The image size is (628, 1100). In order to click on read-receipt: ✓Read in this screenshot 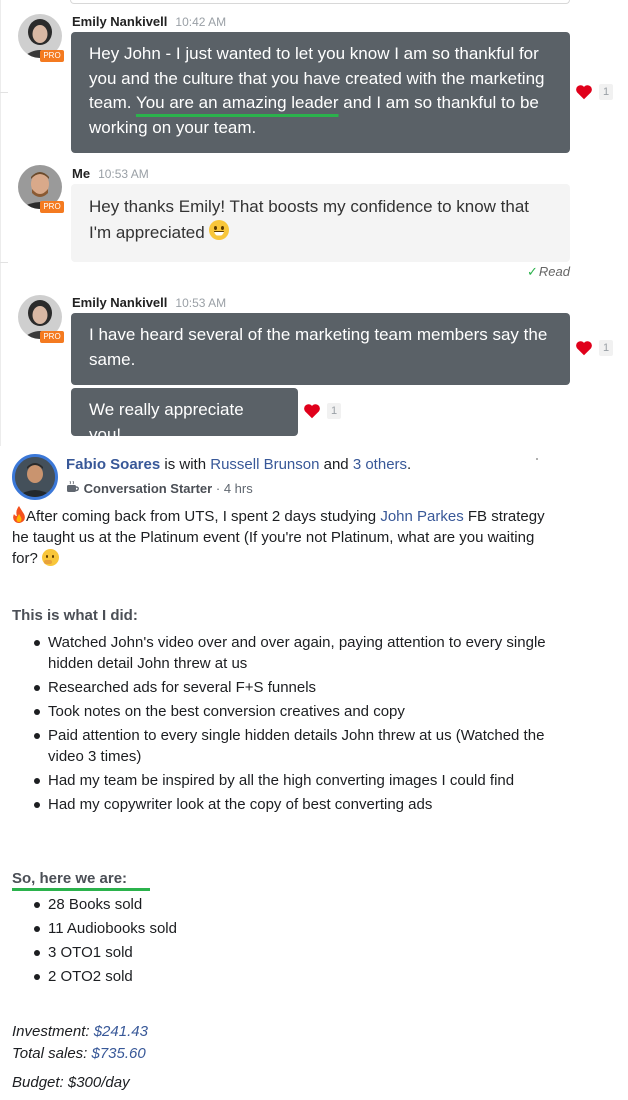, I will do `click(548, 272)`.